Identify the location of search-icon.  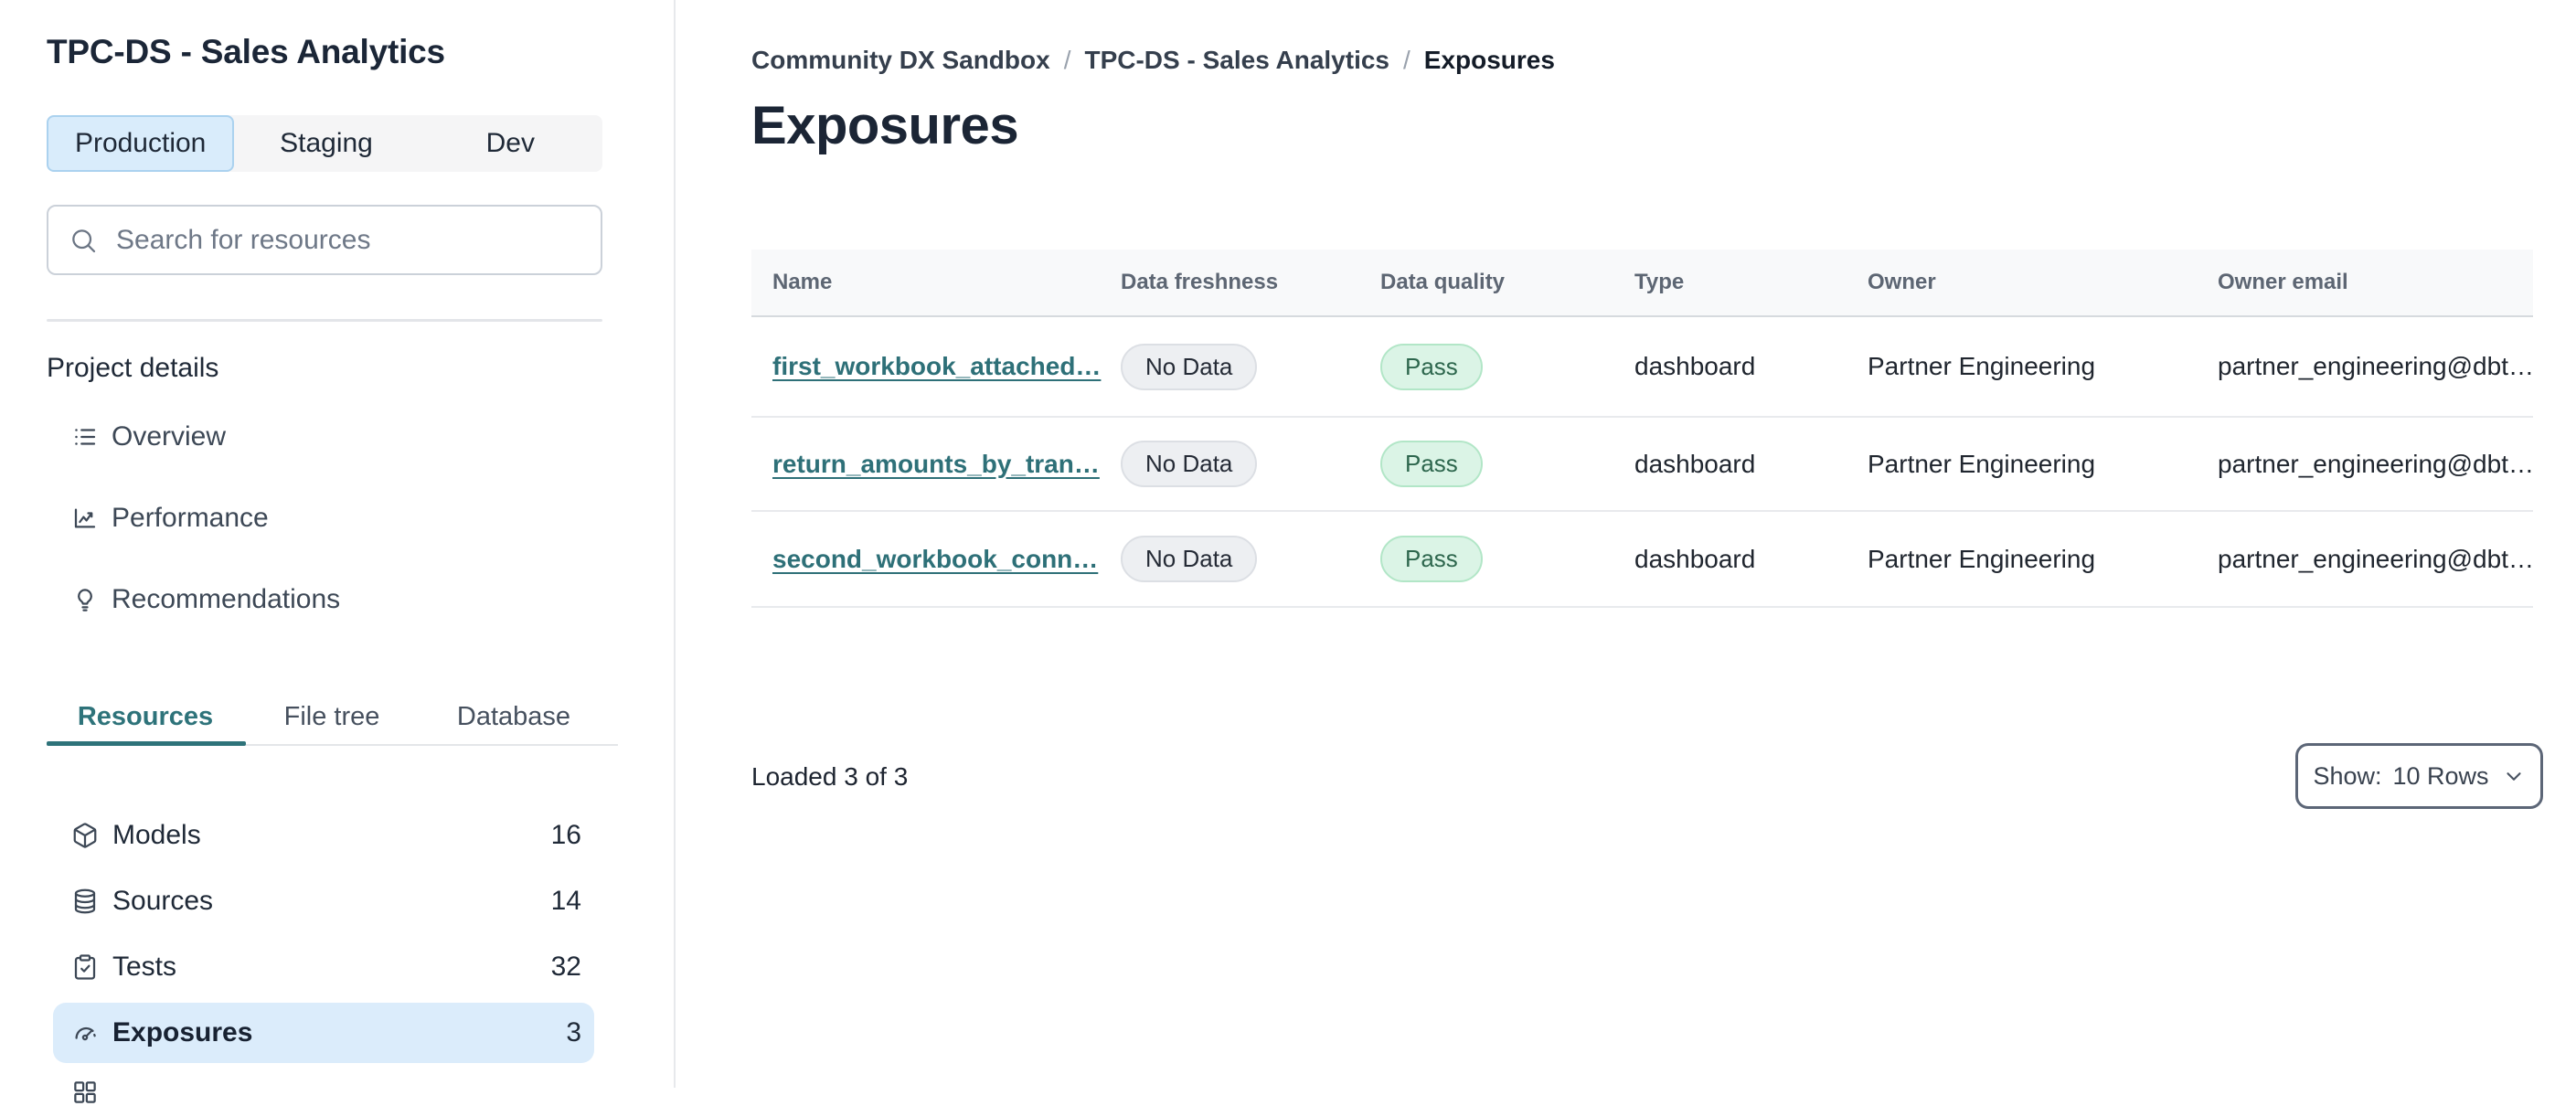
(83, 240).